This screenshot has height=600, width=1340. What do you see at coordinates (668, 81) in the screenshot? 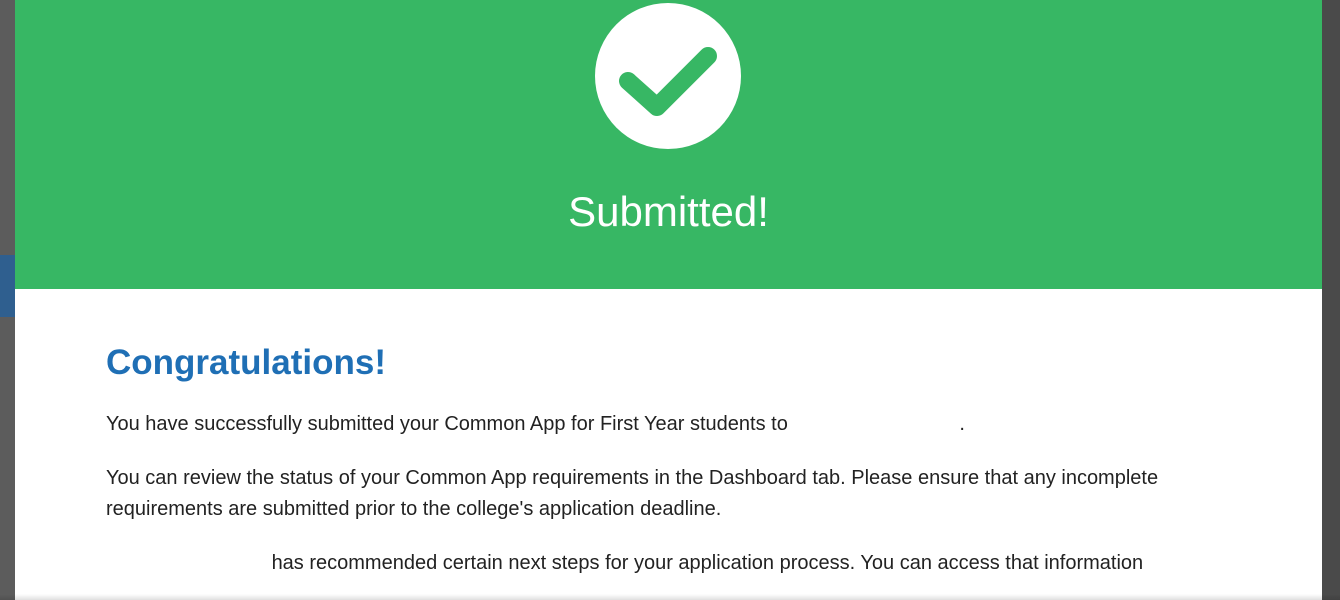
I see `checkmark-icon` at bounding box center [668, 81].